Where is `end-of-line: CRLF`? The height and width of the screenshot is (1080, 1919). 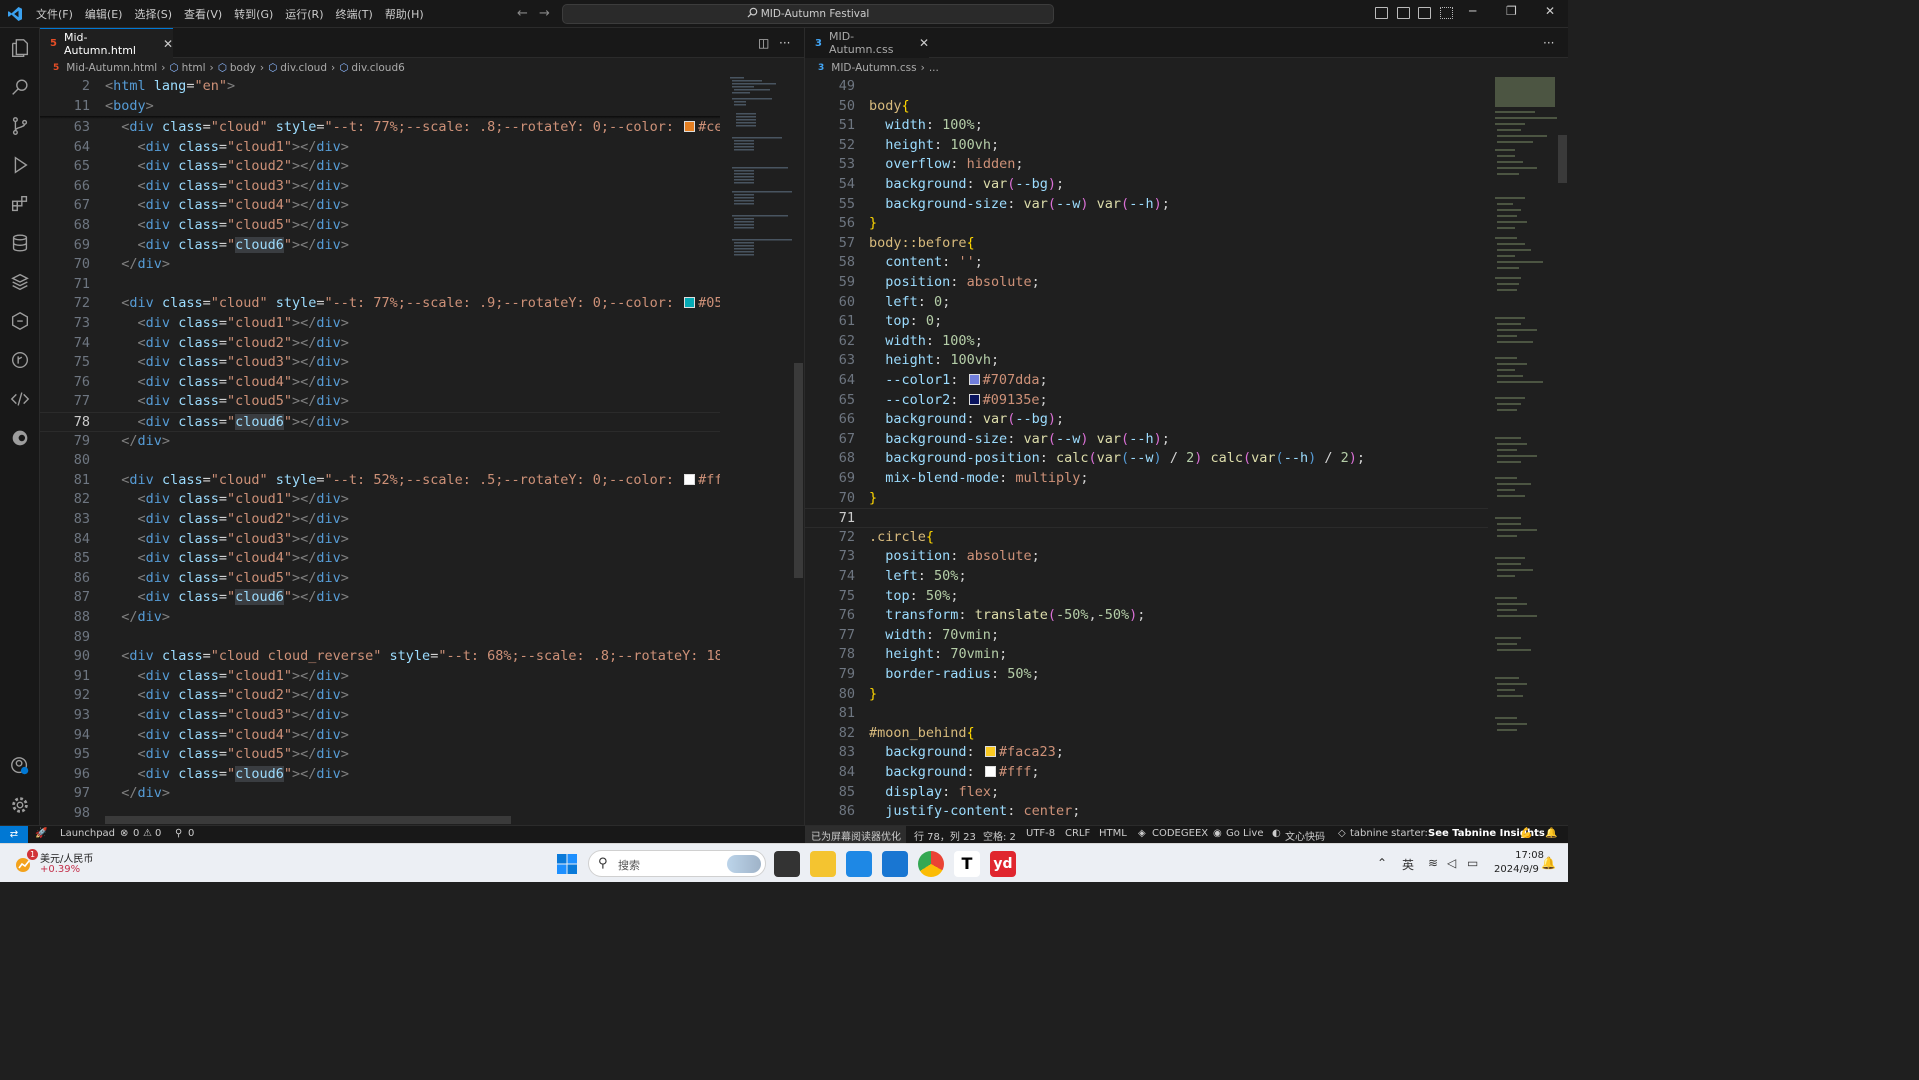 end-of-line: CRLF is located at coordinates (1077, 833).